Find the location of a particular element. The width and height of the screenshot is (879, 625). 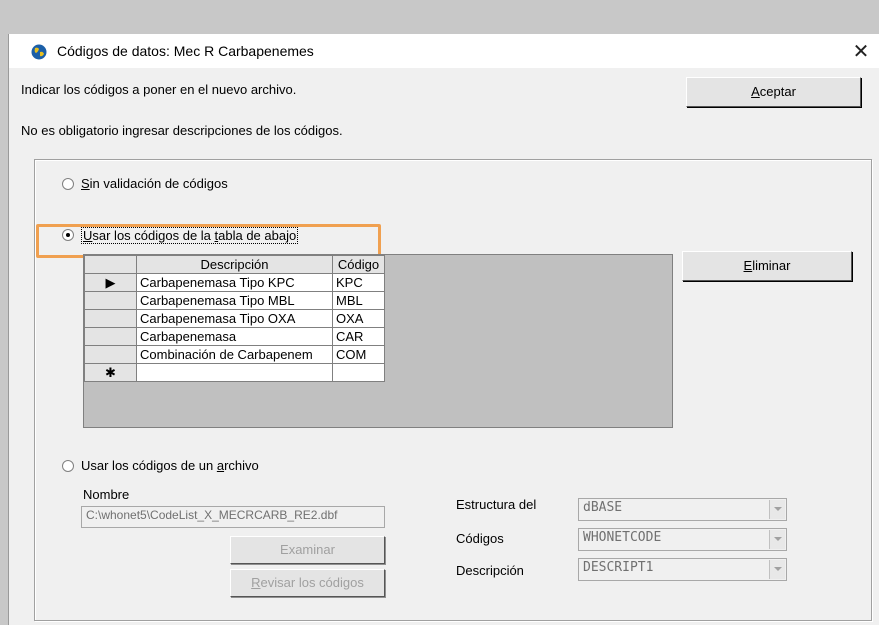

no-validation-radio is located at coordinates (68, 184).